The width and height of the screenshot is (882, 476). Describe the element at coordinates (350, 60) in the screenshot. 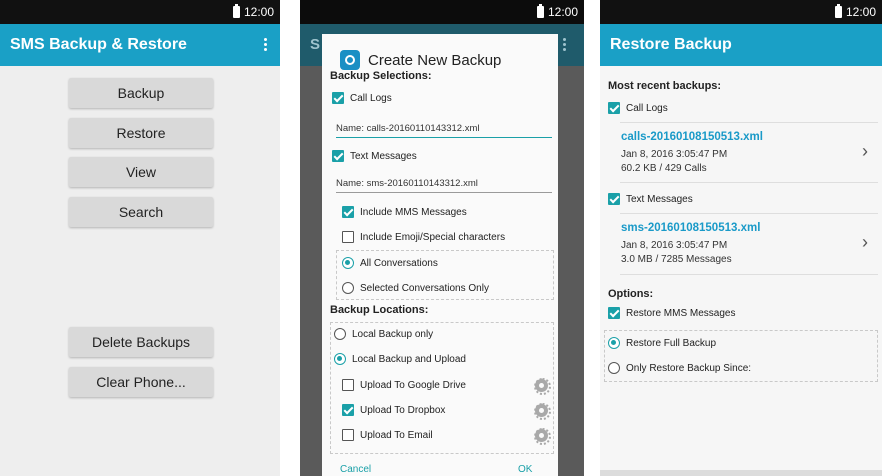

I see `app-logo-icon` at that location.